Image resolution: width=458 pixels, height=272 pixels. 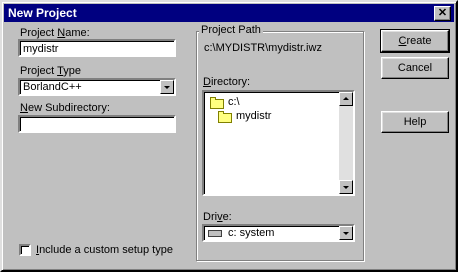 I want to click on new-subdirectory-field, so click(x=97, y=124).